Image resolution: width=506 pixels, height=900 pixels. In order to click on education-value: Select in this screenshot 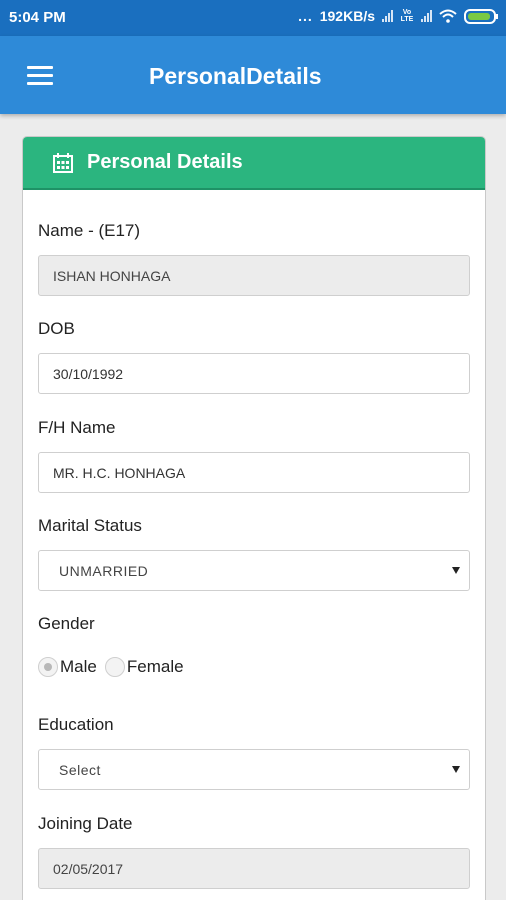, I will do `click(80, 769)`.